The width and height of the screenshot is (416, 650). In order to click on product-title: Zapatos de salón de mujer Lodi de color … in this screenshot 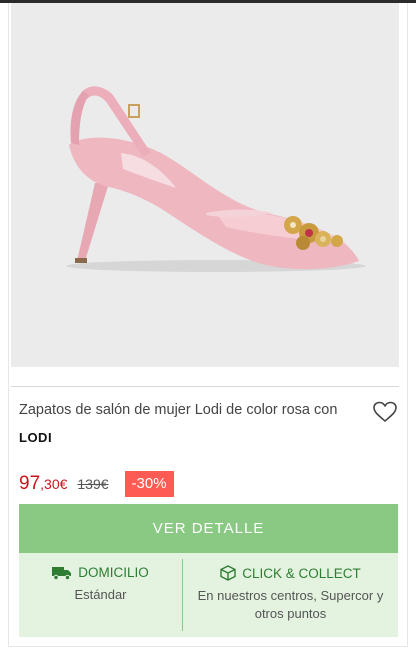, I will do `click(191, 410)`.